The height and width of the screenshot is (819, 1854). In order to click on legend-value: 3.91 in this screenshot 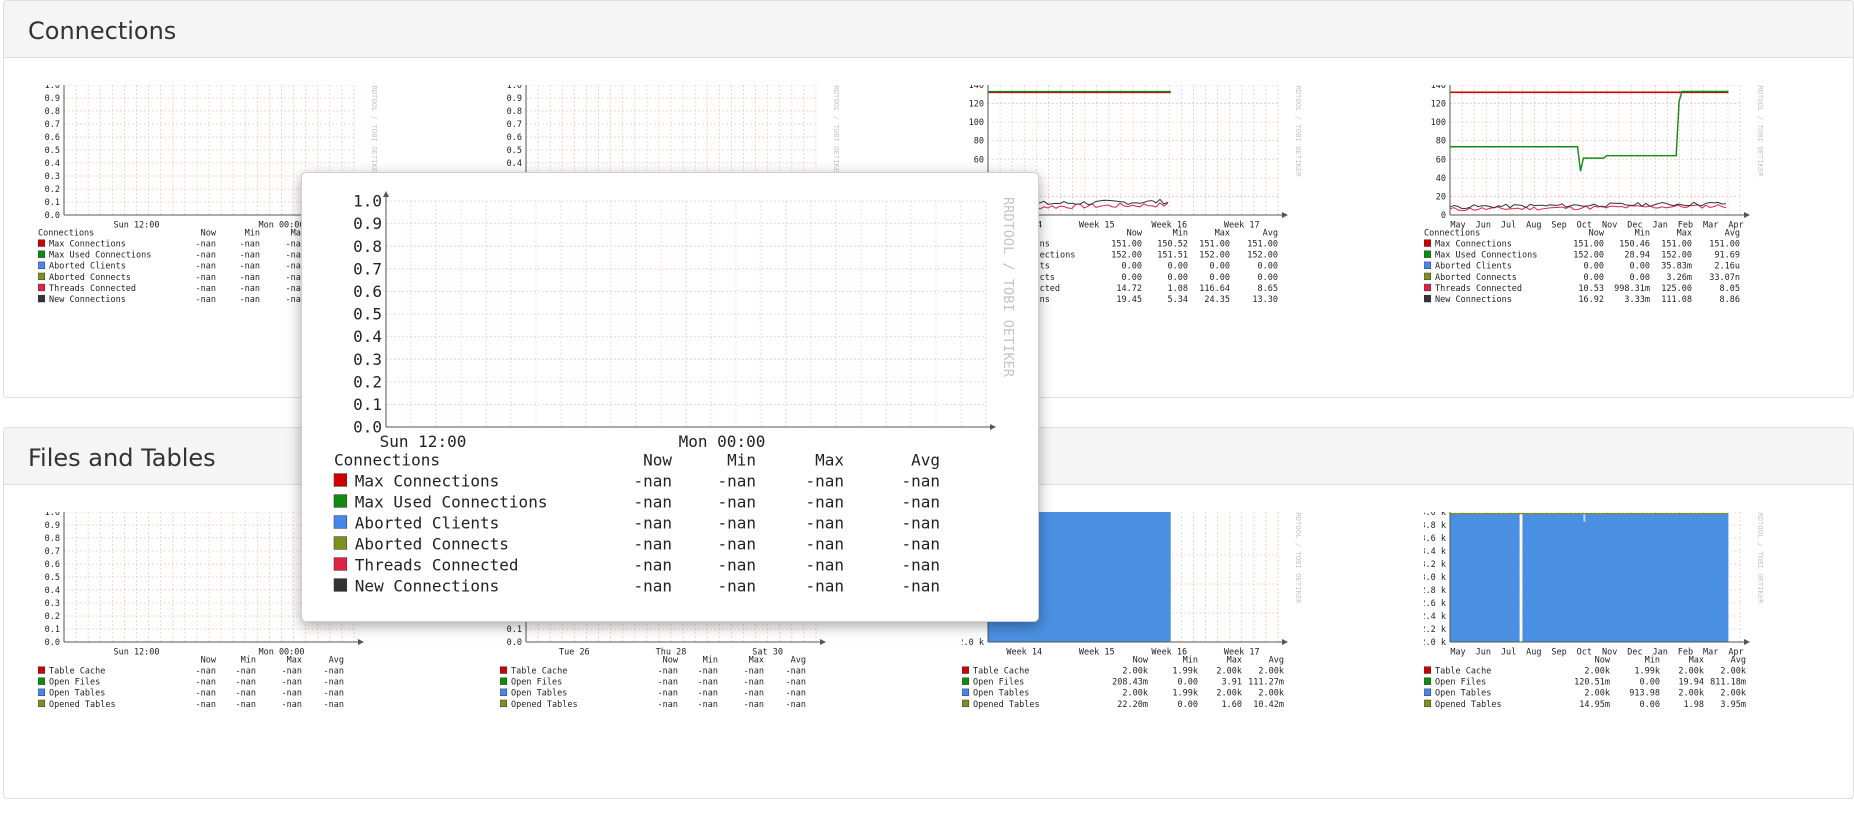, I will do `click(1232, 683)`.